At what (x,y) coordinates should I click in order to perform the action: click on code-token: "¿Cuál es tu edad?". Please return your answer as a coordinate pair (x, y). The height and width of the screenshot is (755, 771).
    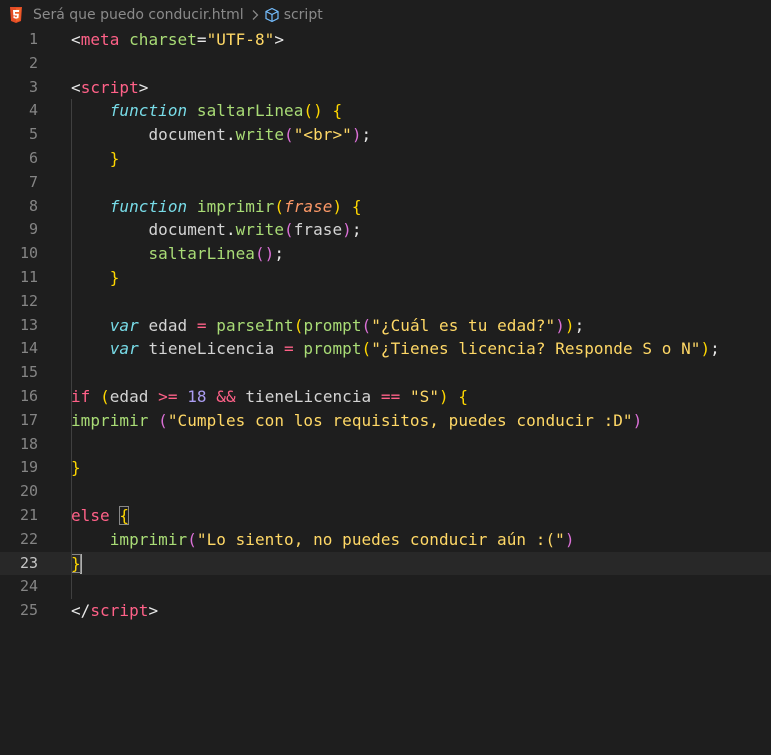
    Looking at the image, I should click on (463, 325).